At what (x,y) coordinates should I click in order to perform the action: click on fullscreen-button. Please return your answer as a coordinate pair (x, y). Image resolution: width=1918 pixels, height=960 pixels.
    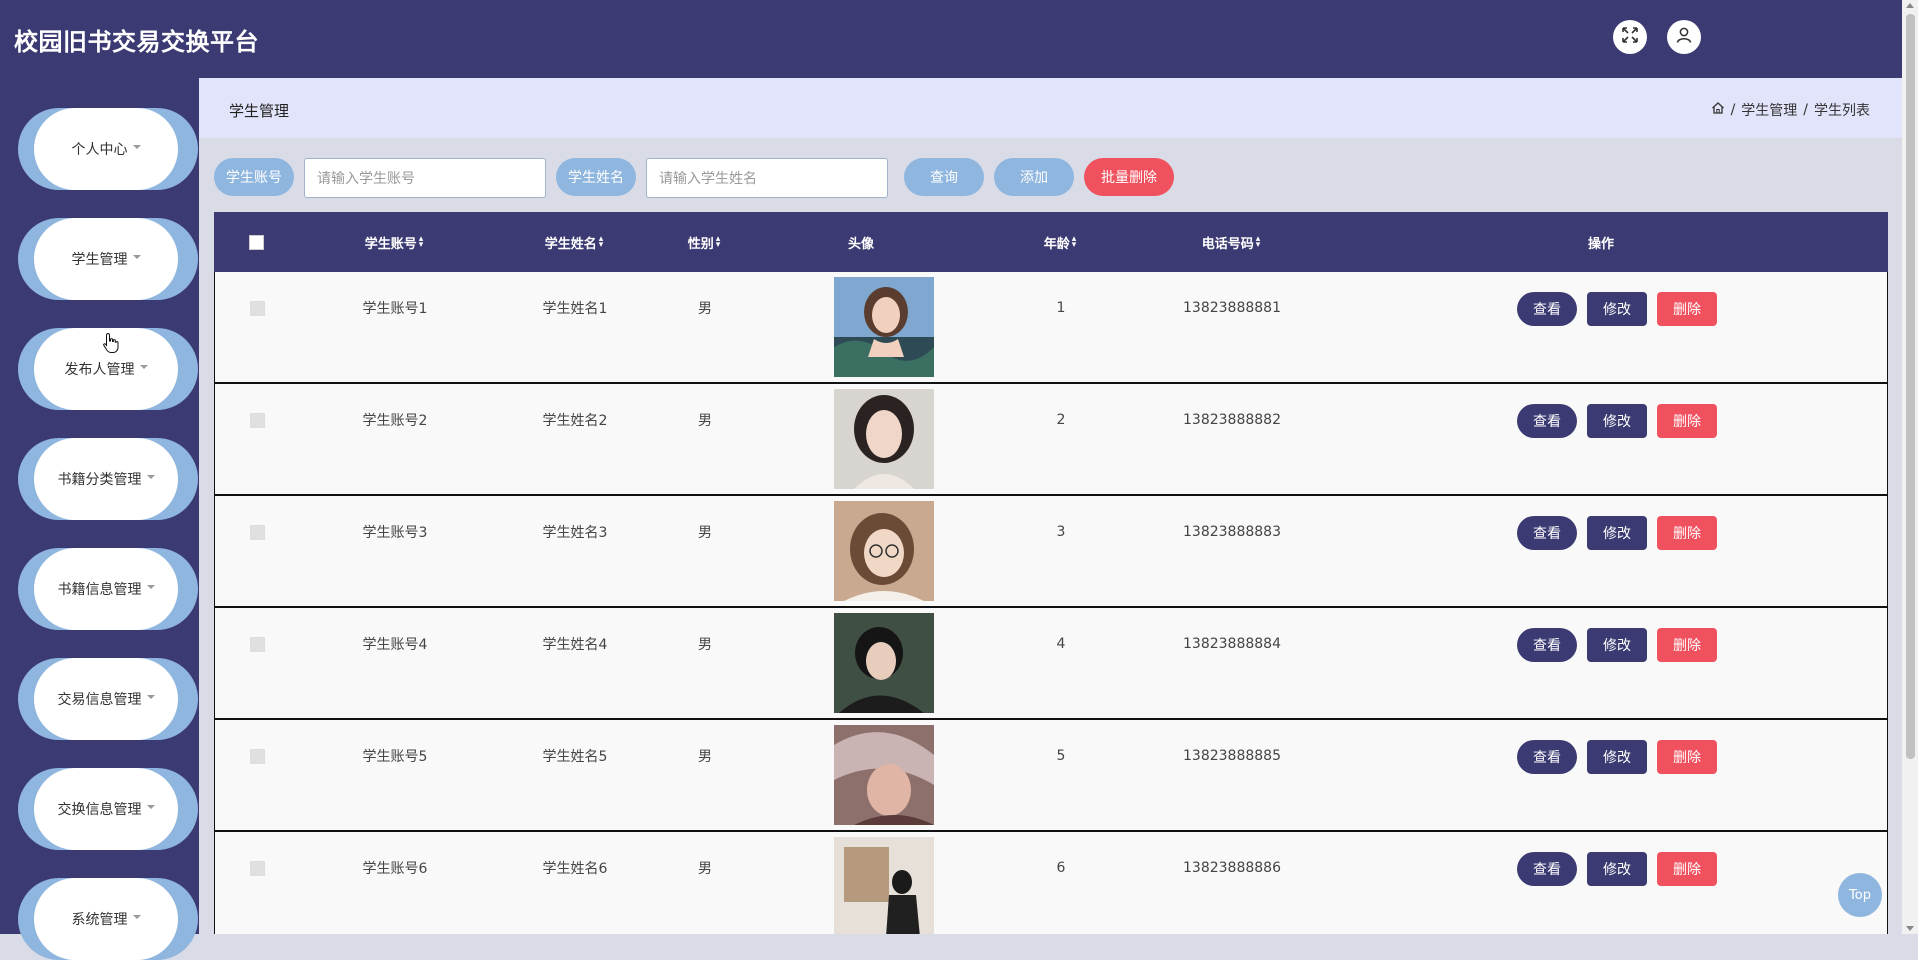
    Looking at the image, I should click on (1630, 37).